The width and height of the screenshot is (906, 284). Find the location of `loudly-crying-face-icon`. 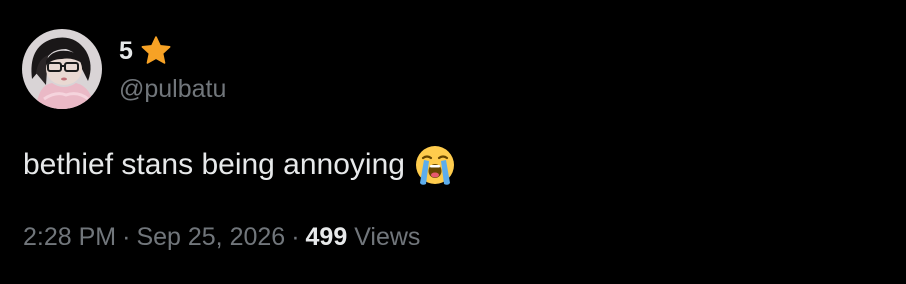

loudly-crying-face-icon is located at coordinates (435, 165).